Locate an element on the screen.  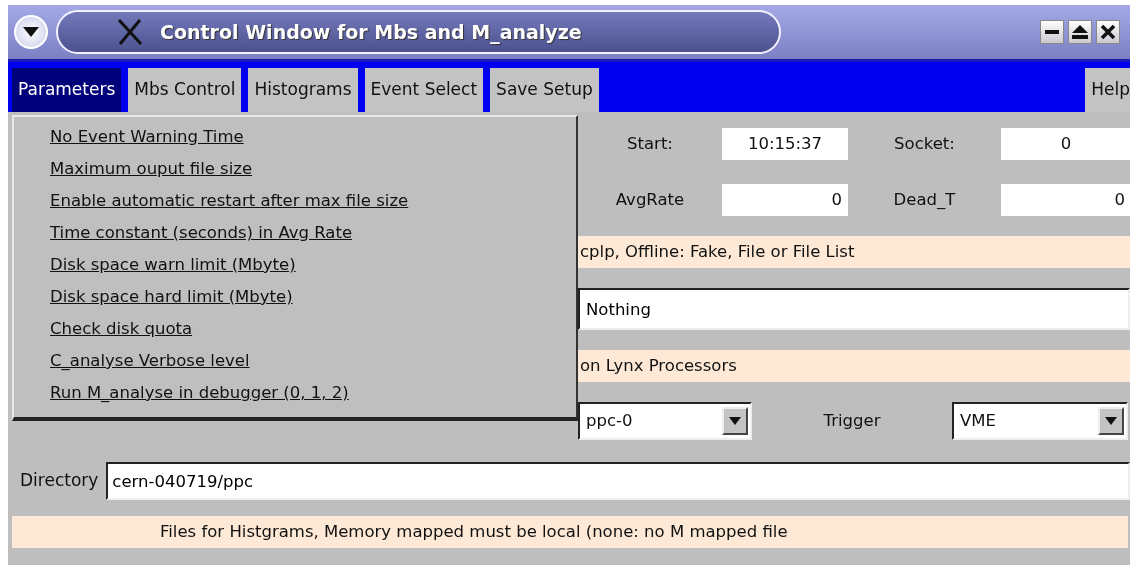
menu-option: Time constant (seconds) in Avg Rate is located at coordinates (295, 233).